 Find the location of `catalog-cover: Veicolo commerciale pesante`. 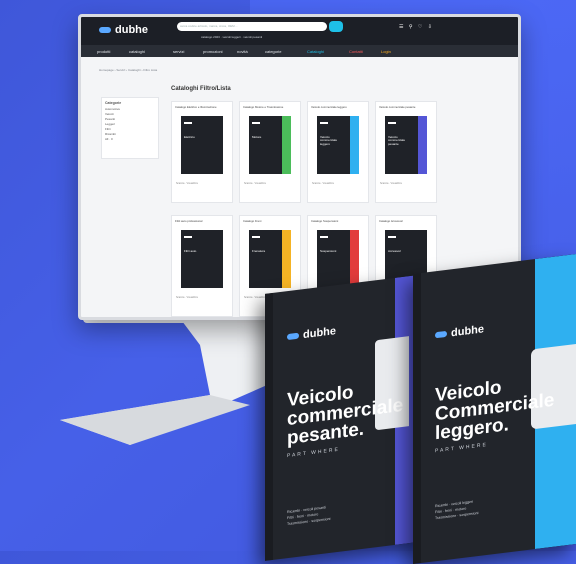

catalog-cover: Veicolo commerciale pesante is located at coordinates (406, 145).